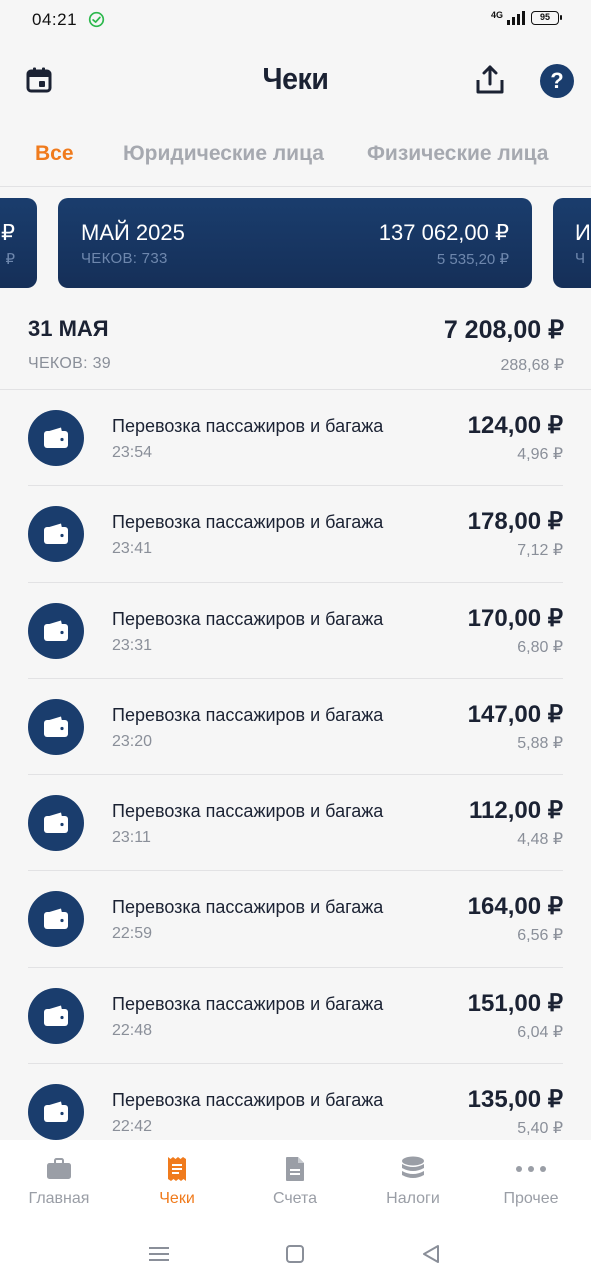 The height and width of the screenshot is (1280, 591). What do you see at coordinates (223, 154) in the screenshot?
I see `tab-legal-entities: Юридические лица` at bounding box center [223, 154].